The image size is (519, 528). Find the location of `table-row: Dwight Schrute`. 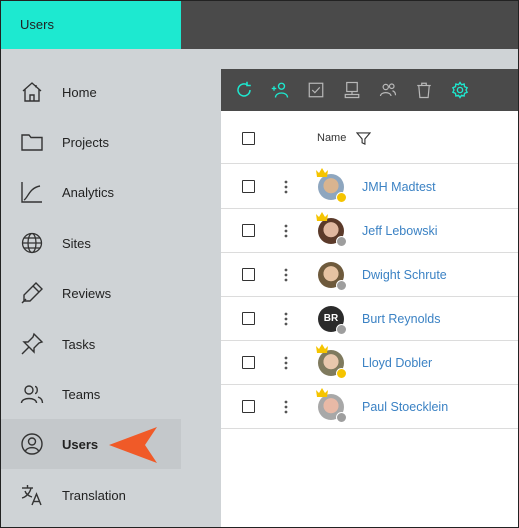

table-row: Dwight Schrute is located at coordinates (369, 275).